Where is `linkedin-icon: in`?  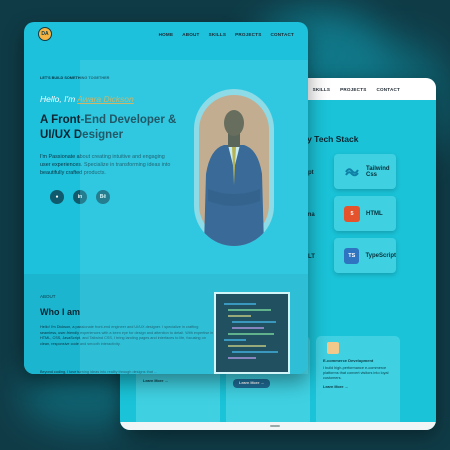
linkedin-icon: in is located at coordinates (80, 197).